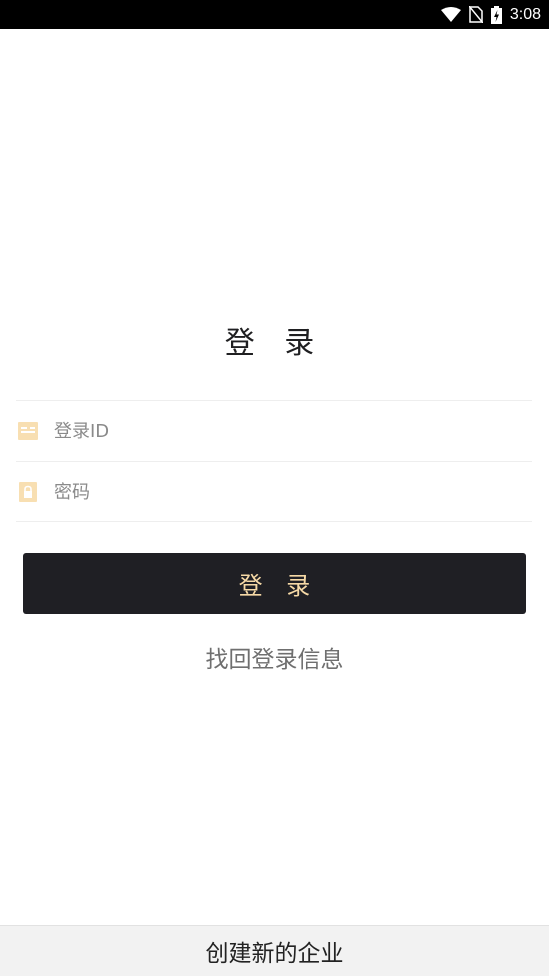 Image resolution: width=549 pixels, height=976 pixels. I want to click on battery-charging-icon, so click(496, 14).